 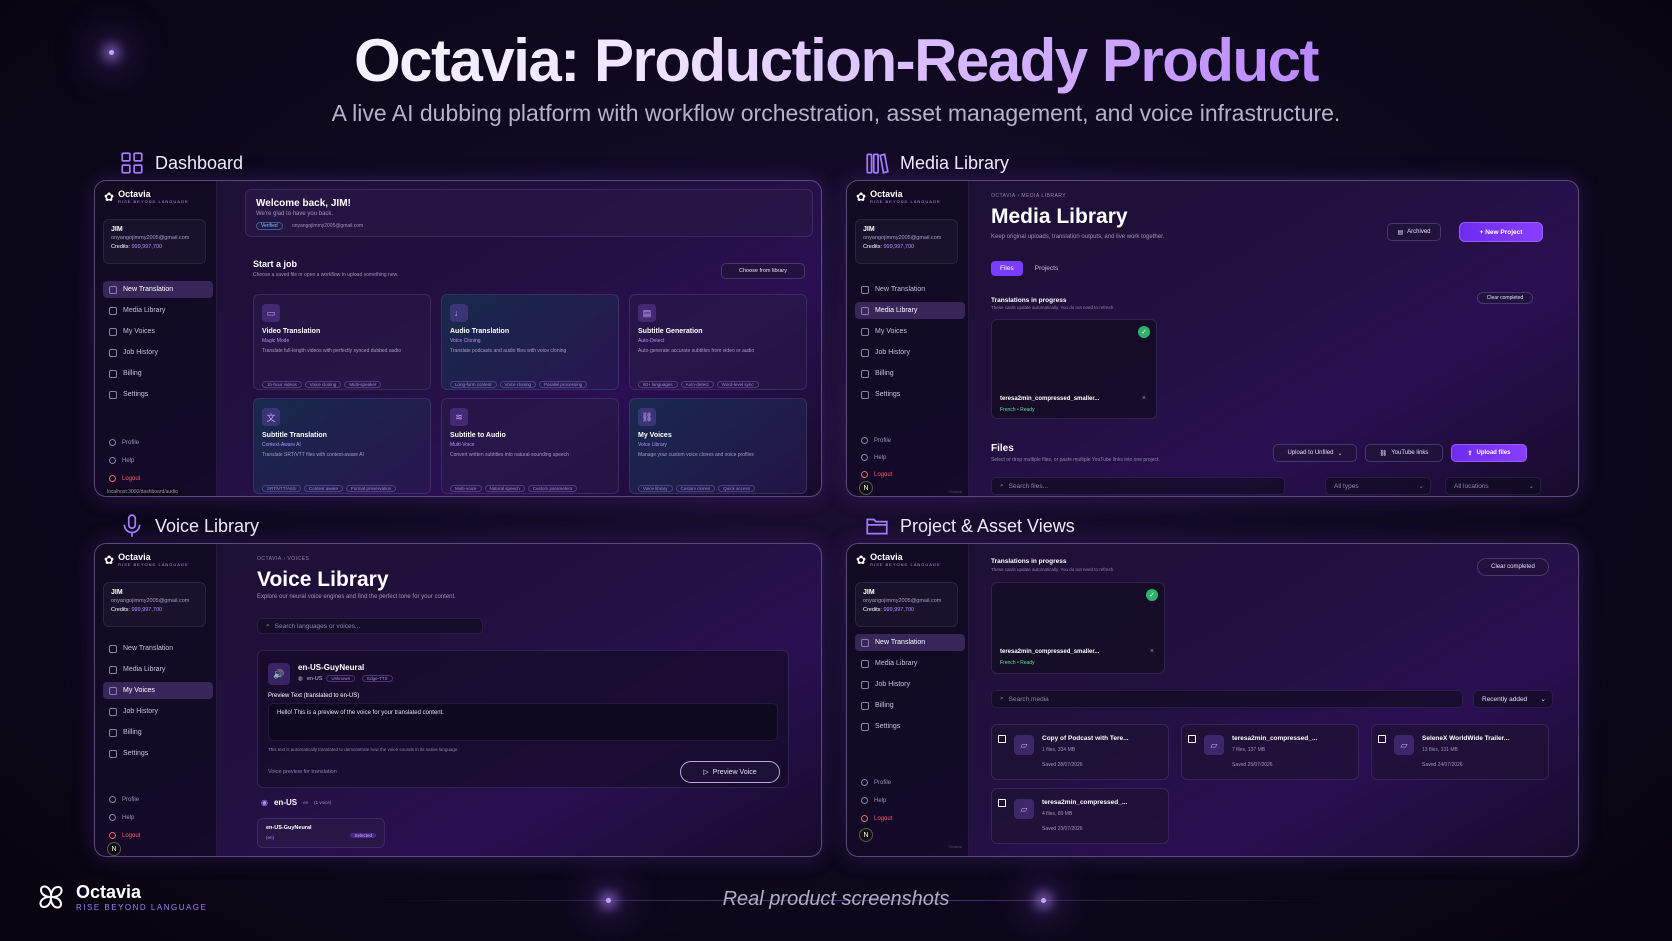 I want to click on feature-tag: Multi-speaker, so click(x=363, y=384).